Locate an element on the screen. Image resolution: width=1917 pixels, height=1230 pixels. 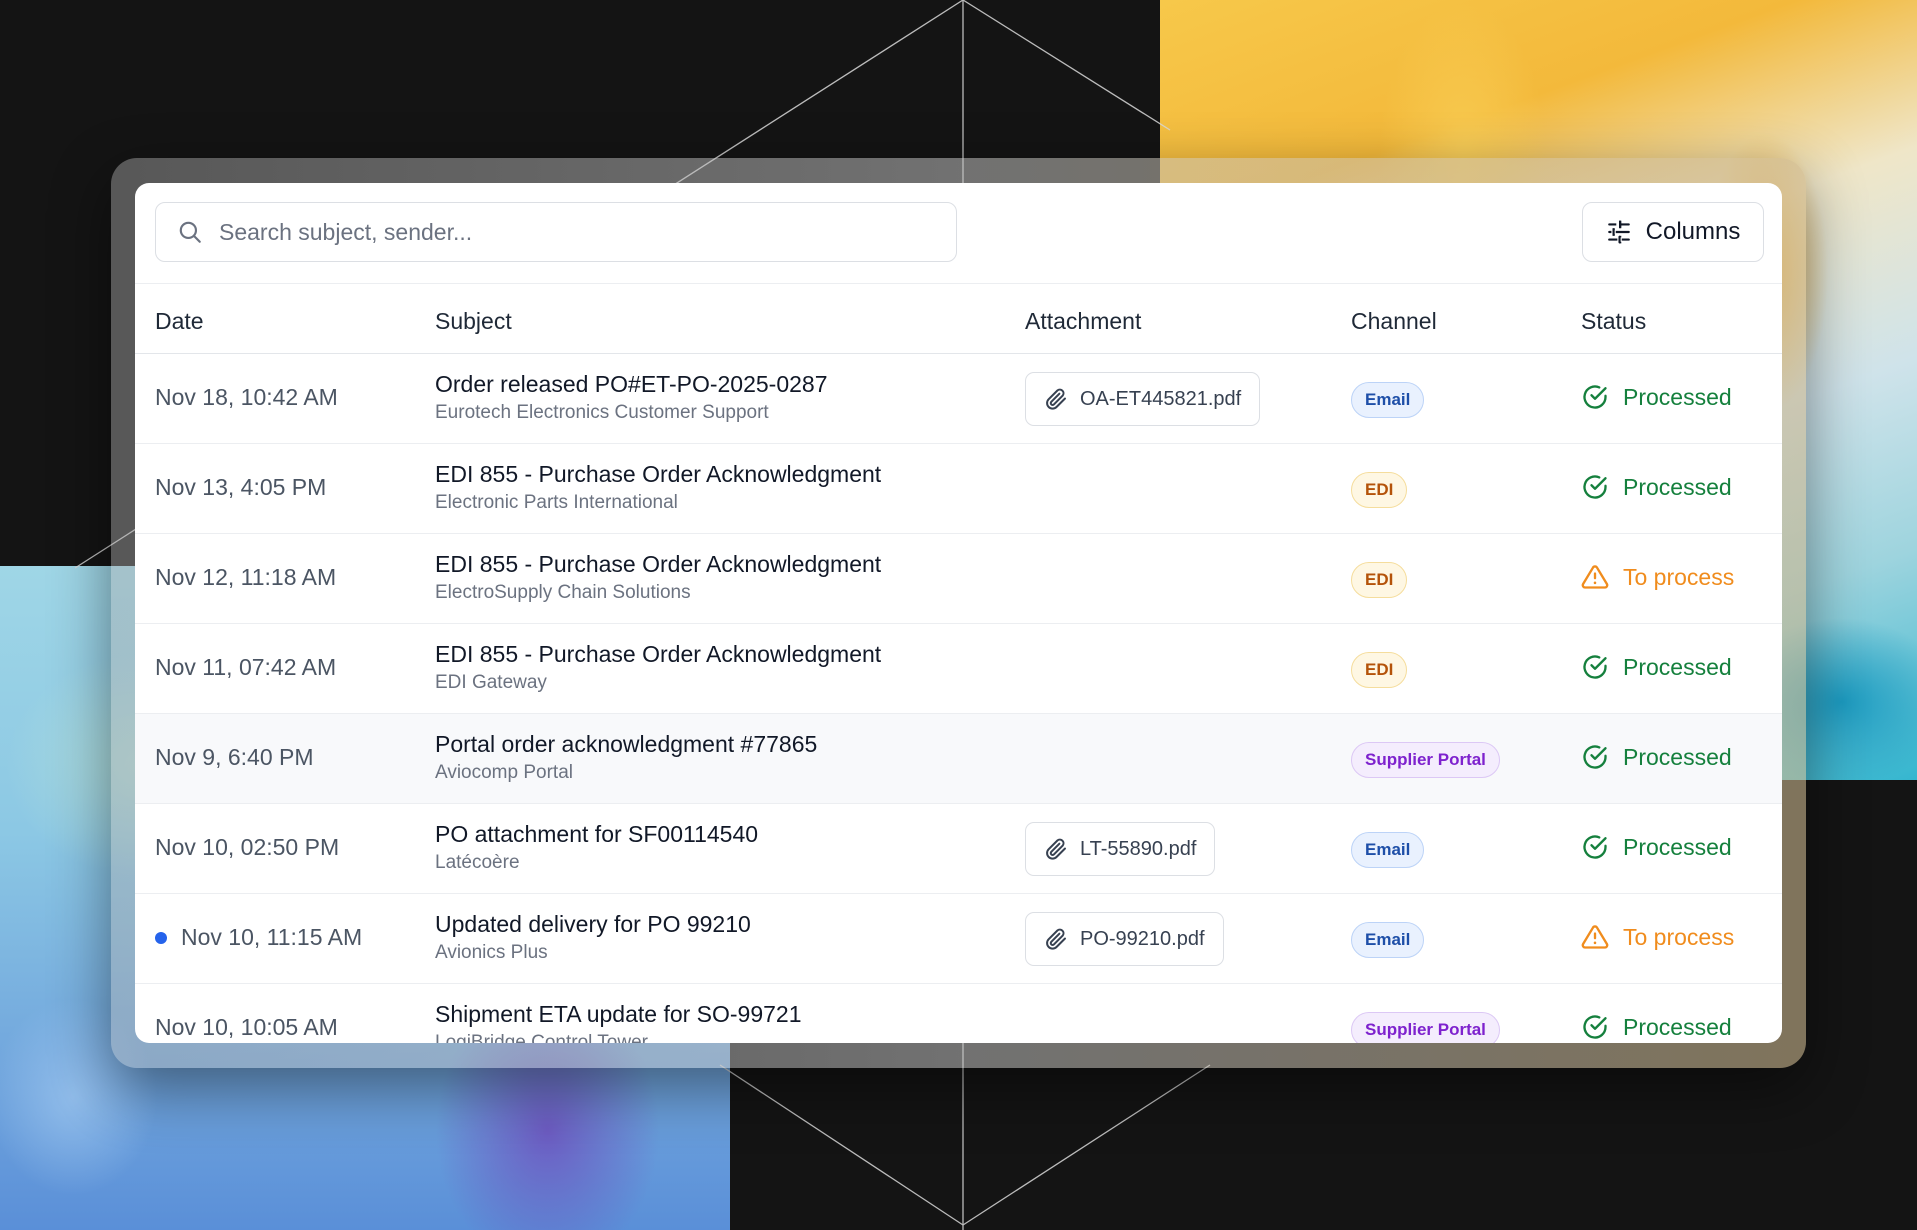
date-text: Nov 18, 10:42 AM is located at coordinates (246, 397).